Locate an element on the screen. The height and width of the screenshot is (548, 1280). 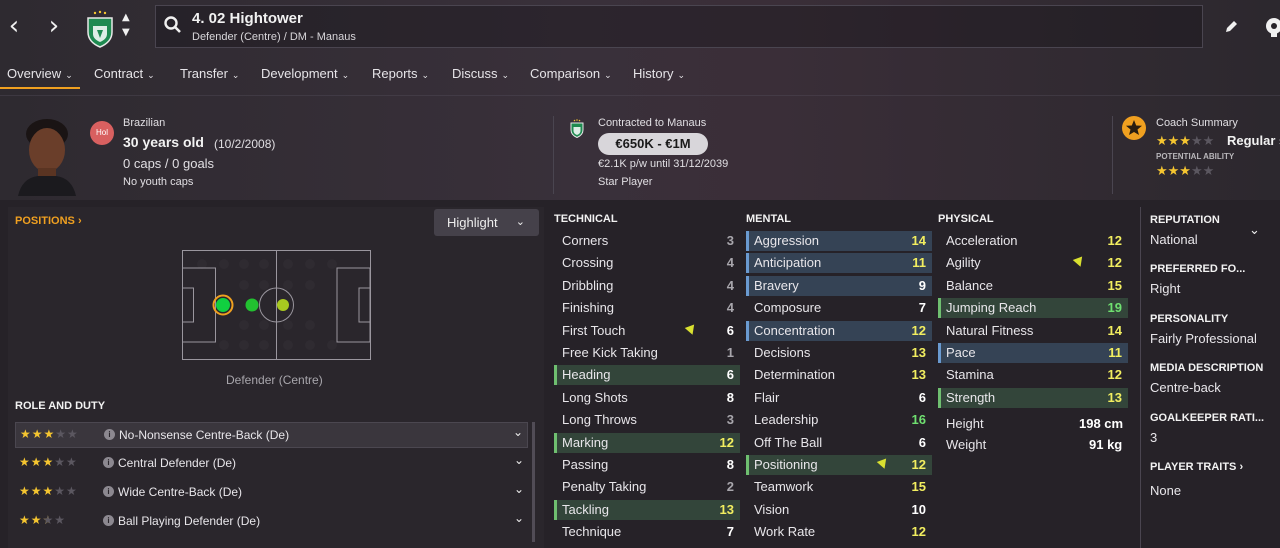
attribute-row: Pace 11 is located at coordinates (1033, 353).